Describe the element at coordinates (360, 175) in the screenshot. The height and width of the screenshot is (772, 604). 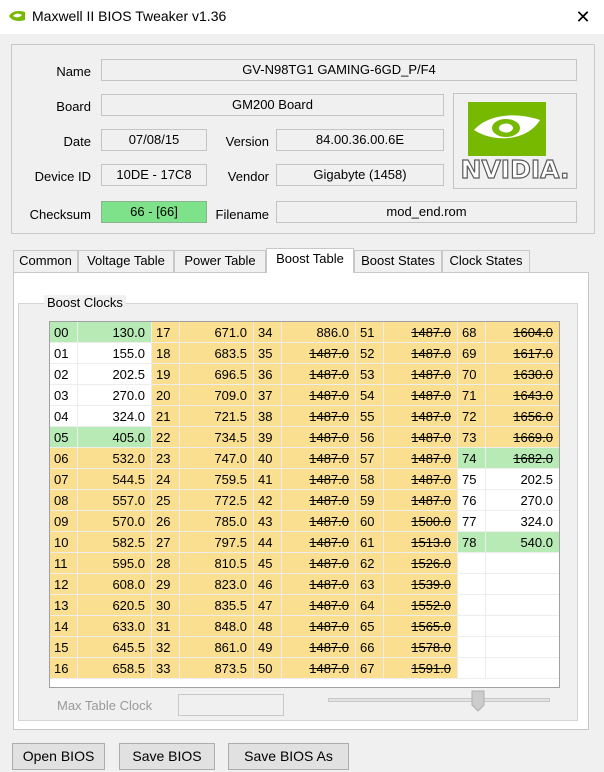
I see `vendor-field: Gigabyte (1458)` at that location.